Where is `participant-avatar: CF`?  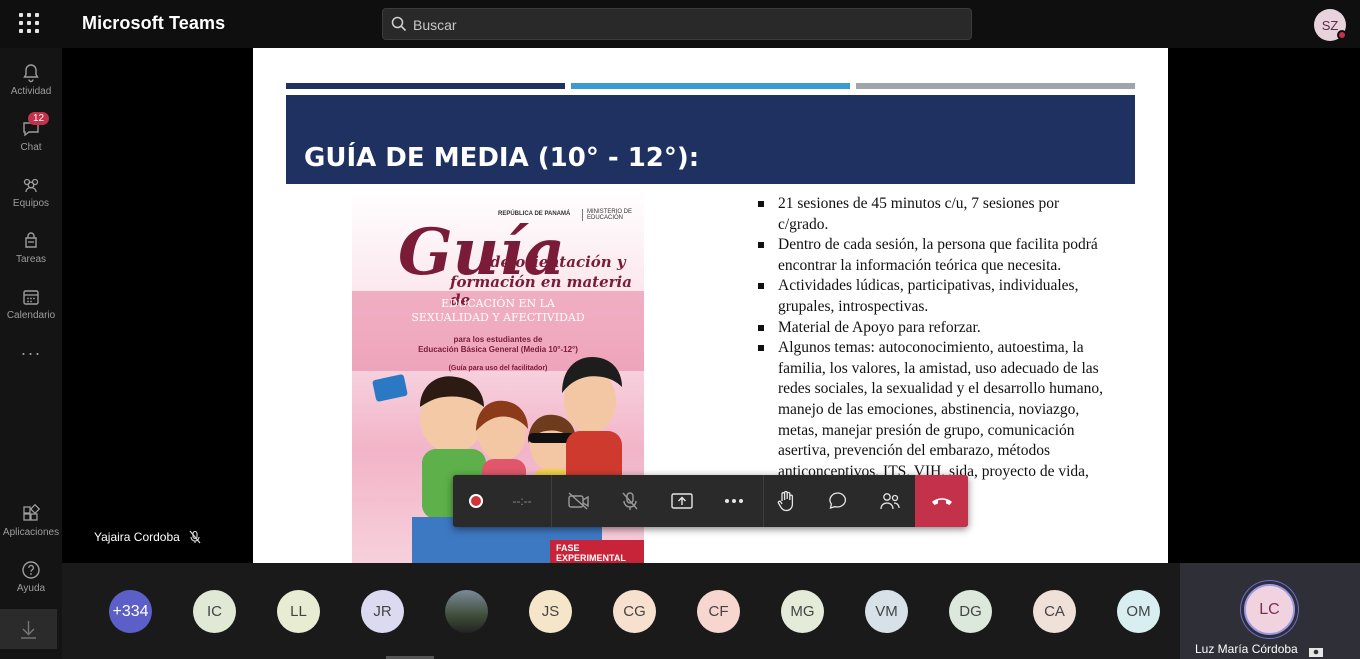
participant-avatar: CF is located at coordinates (718, 611).